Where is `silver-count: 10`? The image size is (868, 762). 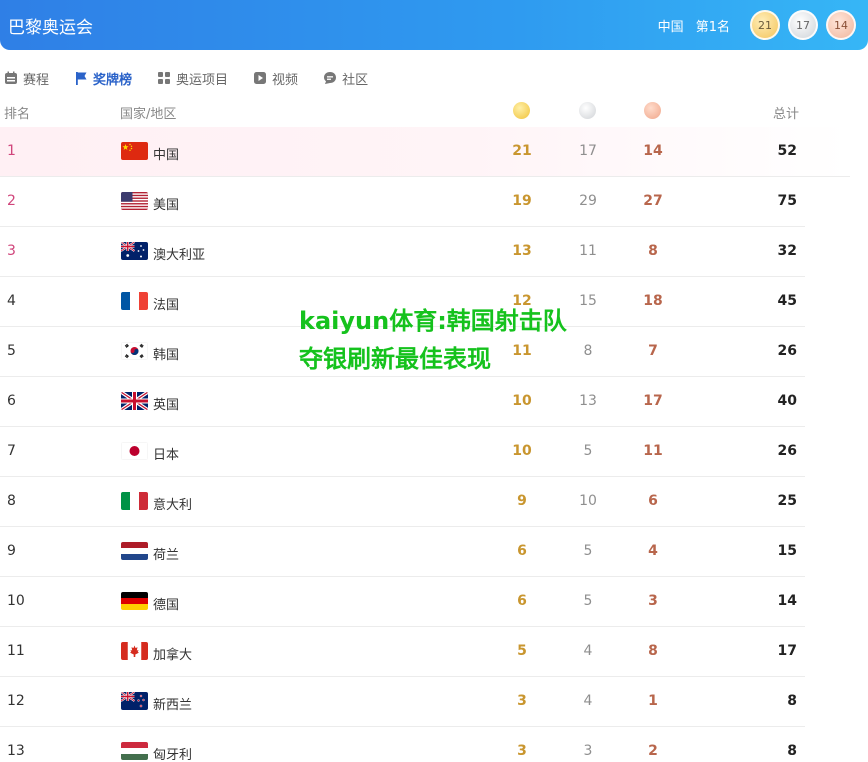 silver-count: 10 is located at coordinates (588, 501).